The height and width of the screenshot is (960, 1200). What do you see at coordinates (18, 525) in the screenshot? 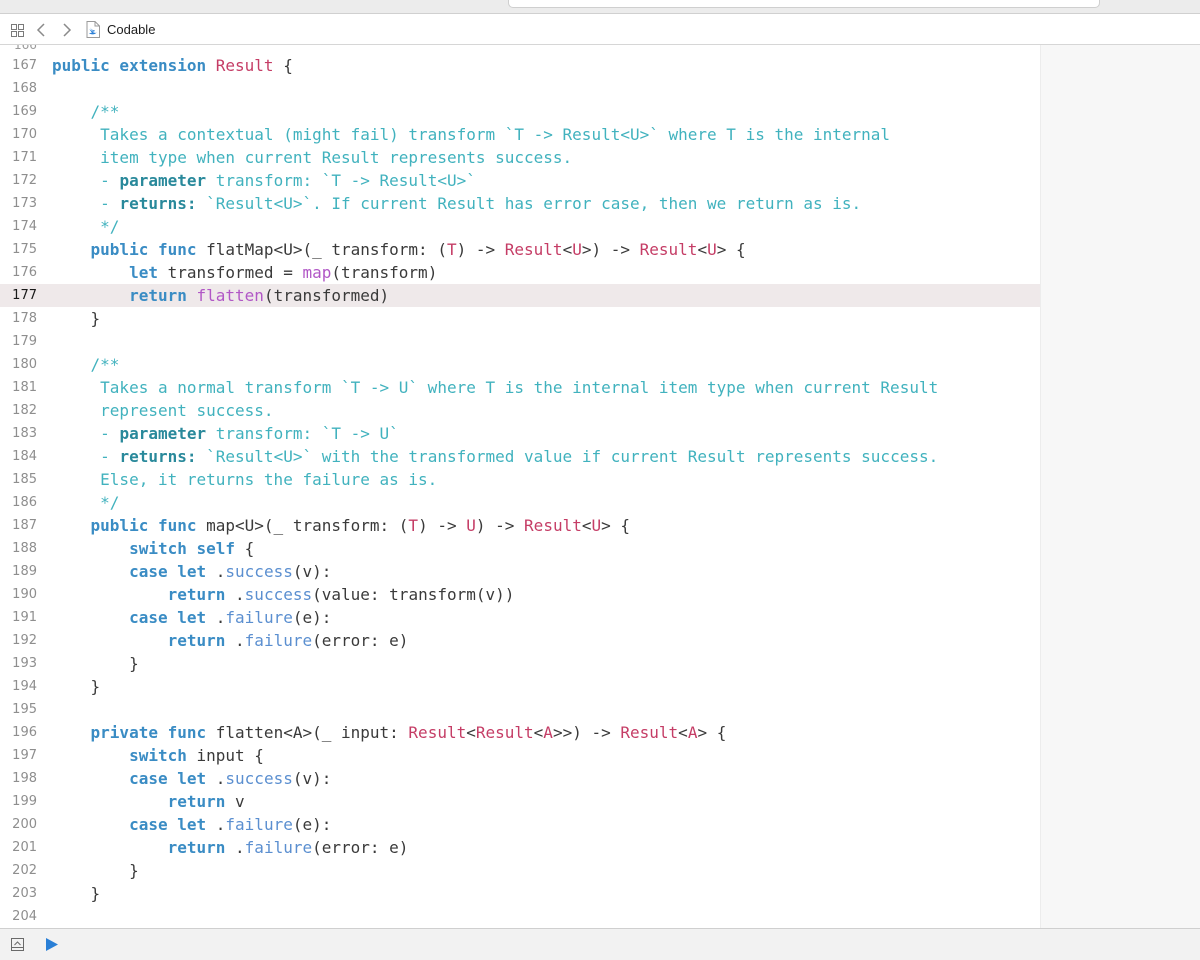
I see `line-number: 187` at bounding box center [18, 525].